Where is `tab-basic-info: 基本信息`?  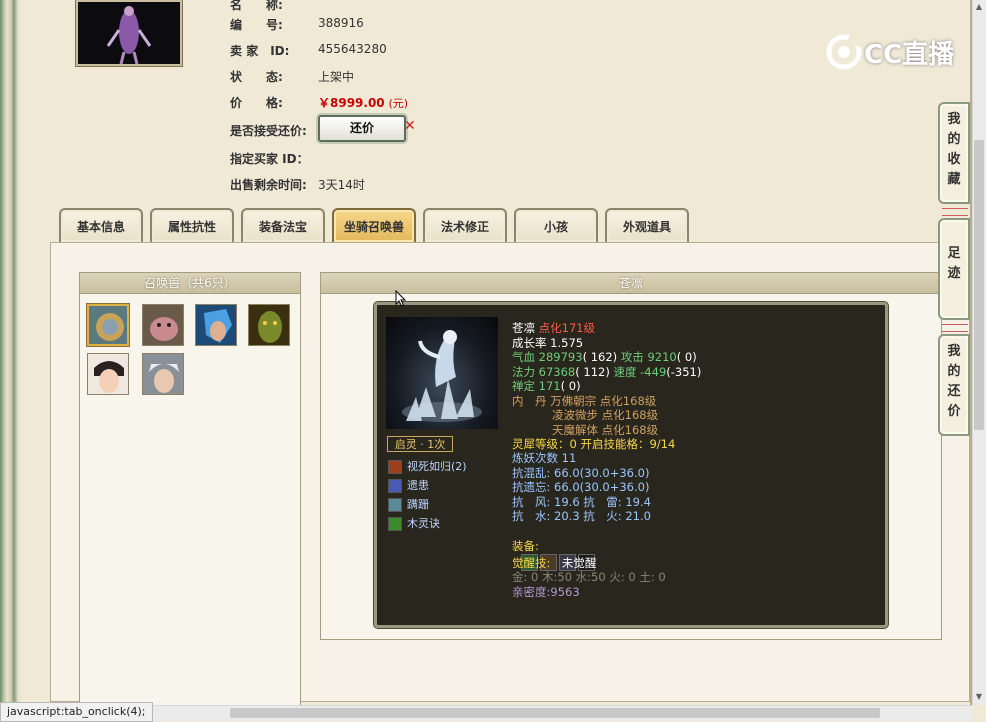 tab-basic-info: 基本信息 is located at coordinates (101, 225).